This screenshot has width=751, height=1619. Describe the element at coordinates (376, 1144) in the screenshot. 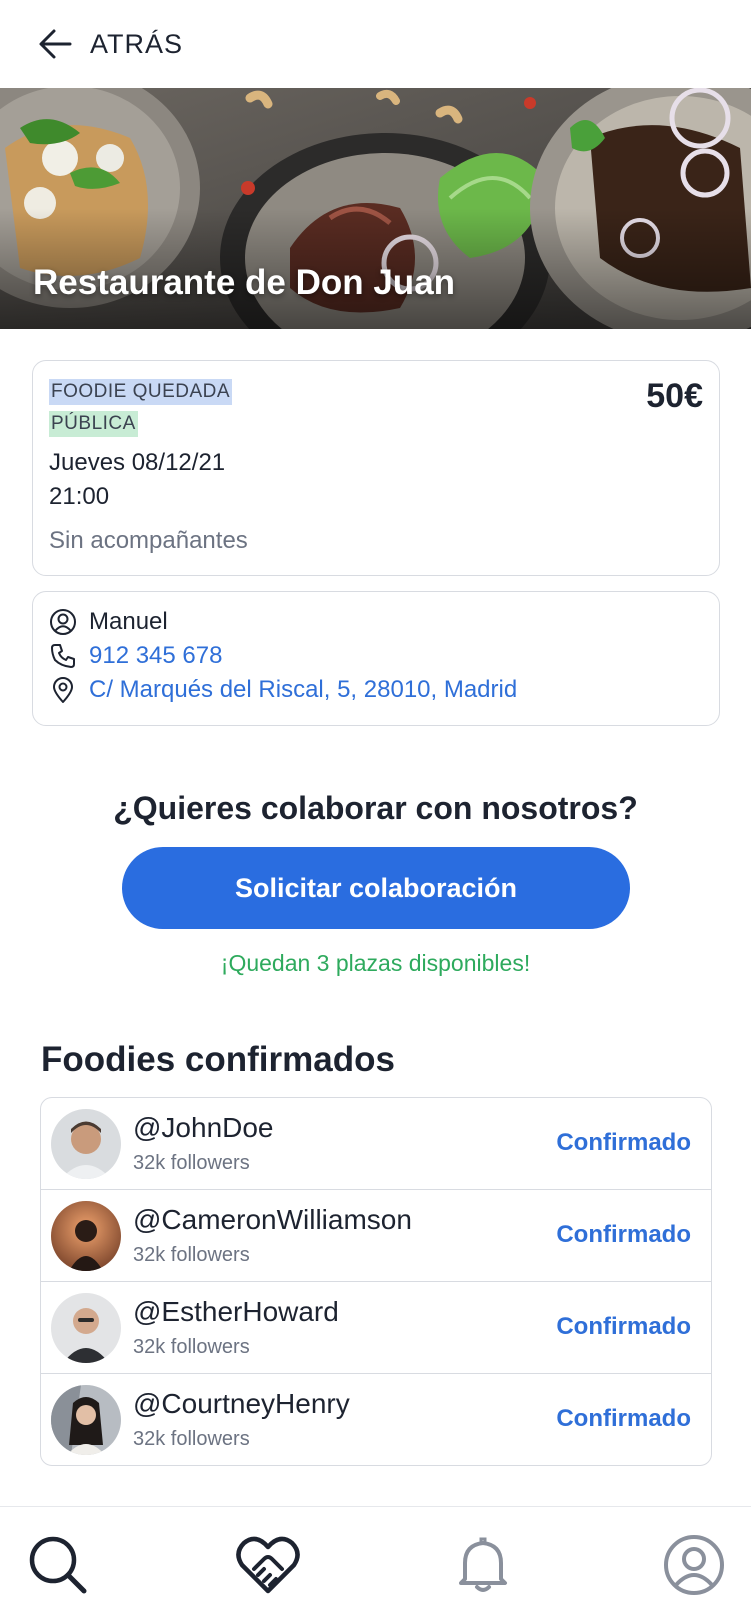

I see `list-item: @JohnDoe 32k followers Confirmado` at that location.